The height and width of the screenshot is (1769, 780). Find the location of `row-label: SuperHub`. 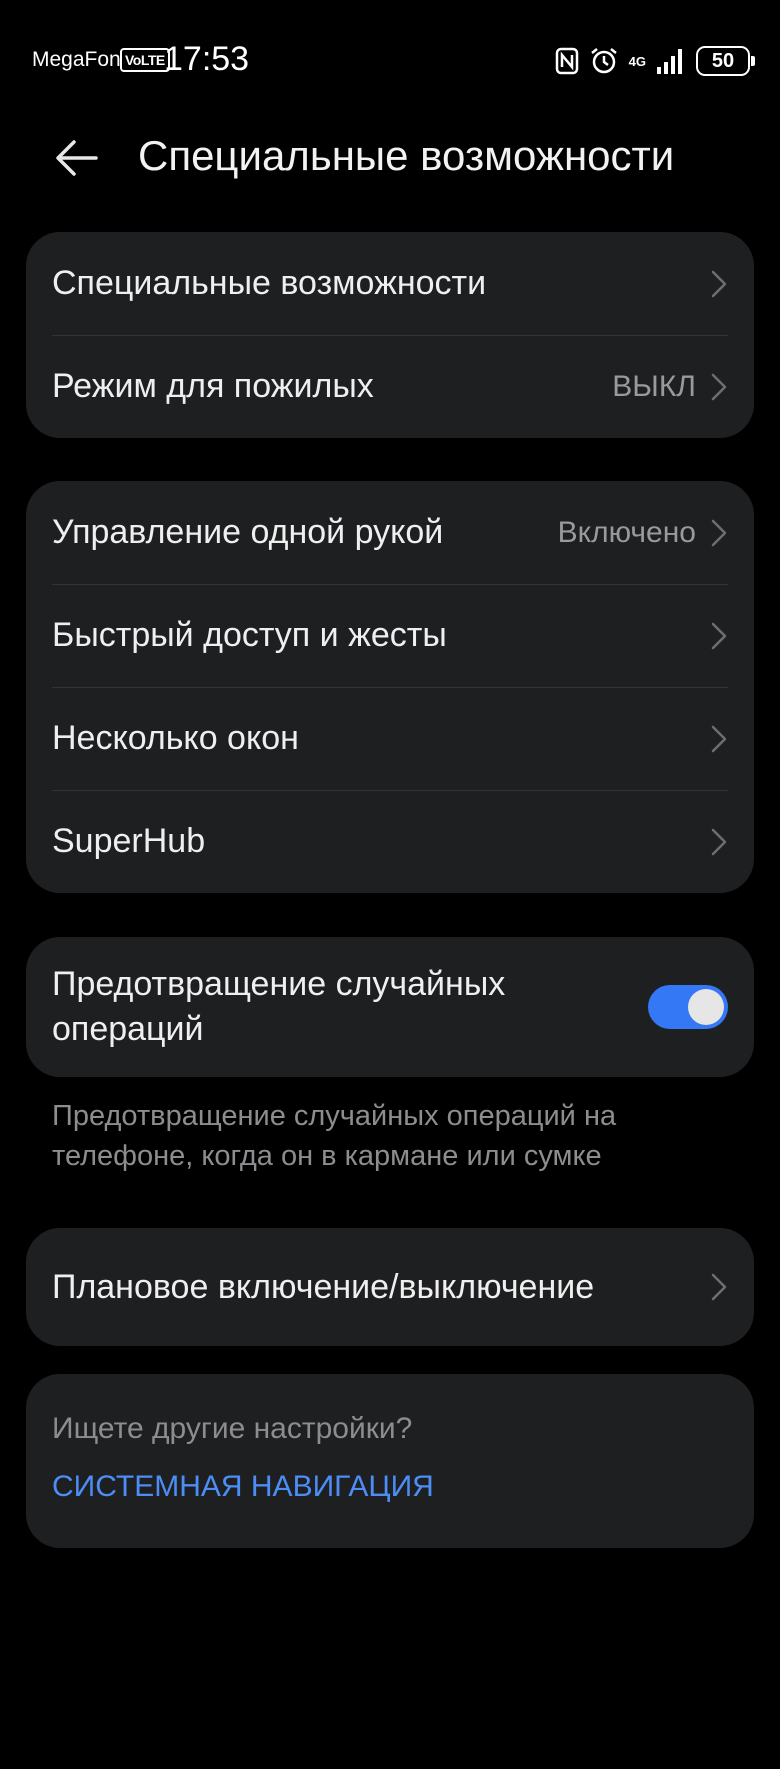

row-label: SuperHub is located at coordinates (129, 841).